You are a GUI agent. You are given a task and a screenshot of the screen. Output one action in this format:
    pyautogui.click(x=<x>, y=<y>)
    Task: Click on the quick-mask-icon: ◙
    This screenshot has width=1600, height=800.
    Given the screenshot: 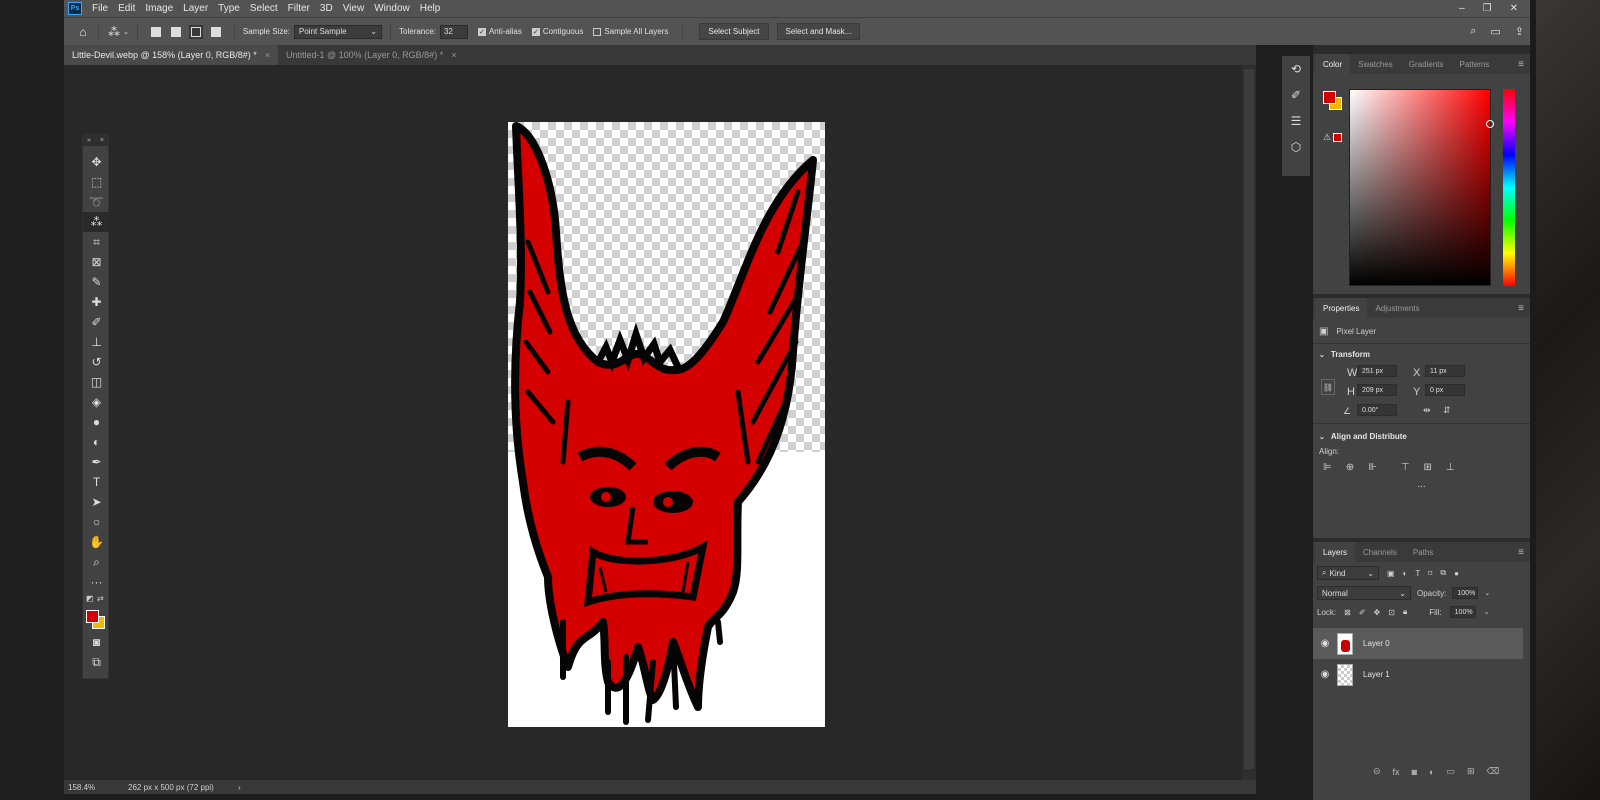 What is the action you would take?
    pyautogui.click(x=96, y=642)
    